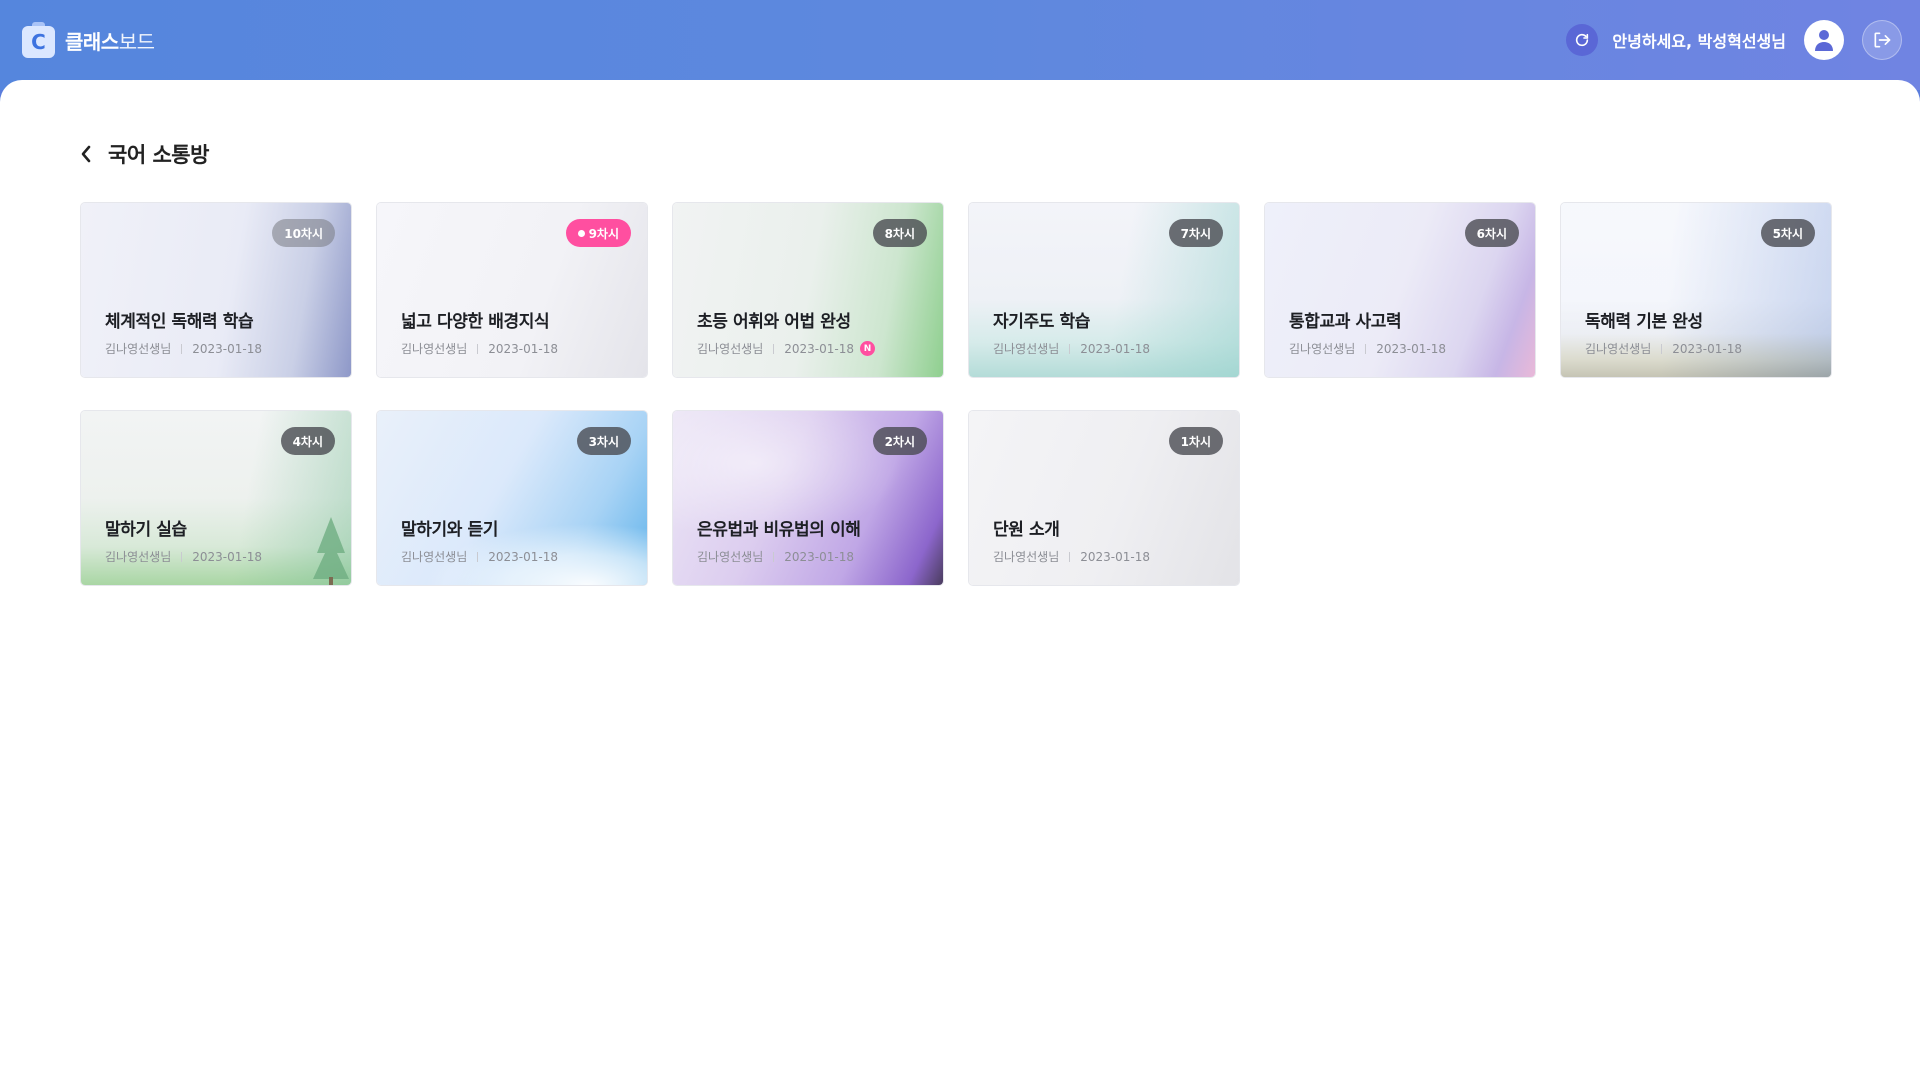 The height and width of the screenshot is (1080, 1920). What do you see at coordinates (449, 530) in the screenshot?
I see `lesson-title: 말하기와 듣기` at bounding box center [449, 530].